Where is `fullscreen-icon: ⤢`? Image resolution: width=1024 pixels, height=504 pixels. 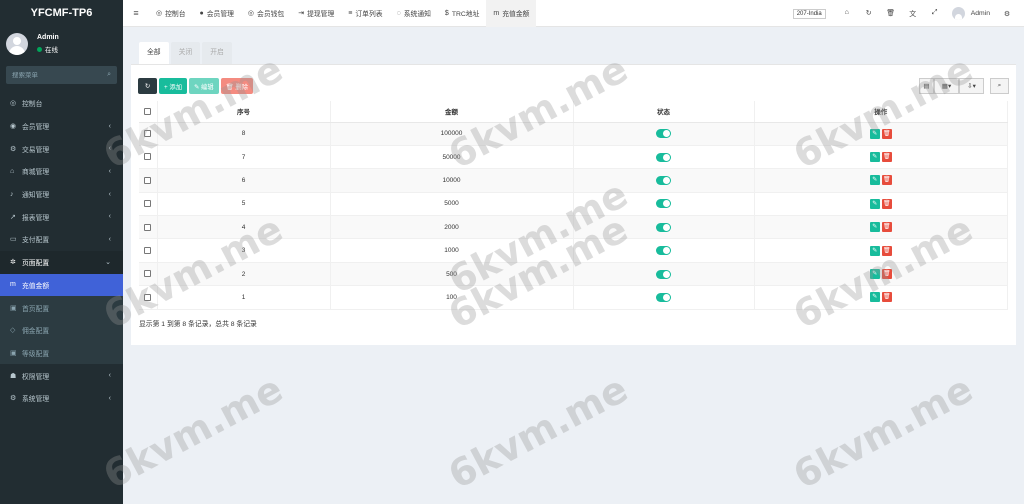 fullscreen-icon: ⤢ is located at coordinates (935, 14).